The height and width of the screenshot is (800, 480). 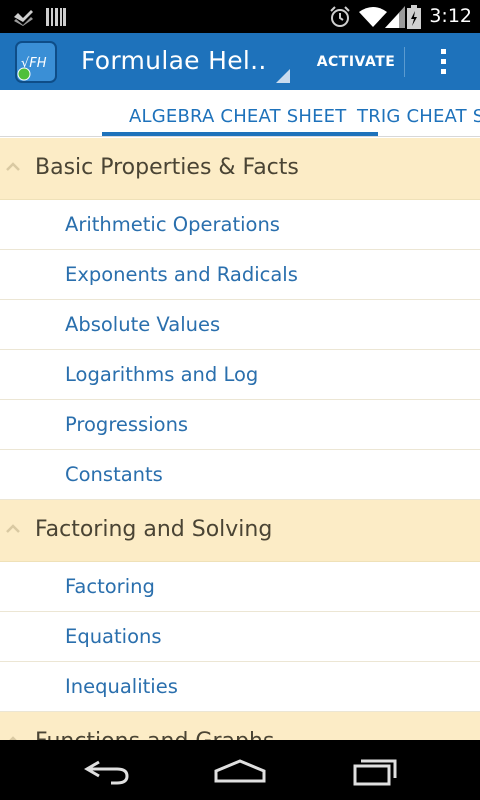 I want to click on group-basic-properties: Basic Properties & Facts, so click(x=240, y=169).